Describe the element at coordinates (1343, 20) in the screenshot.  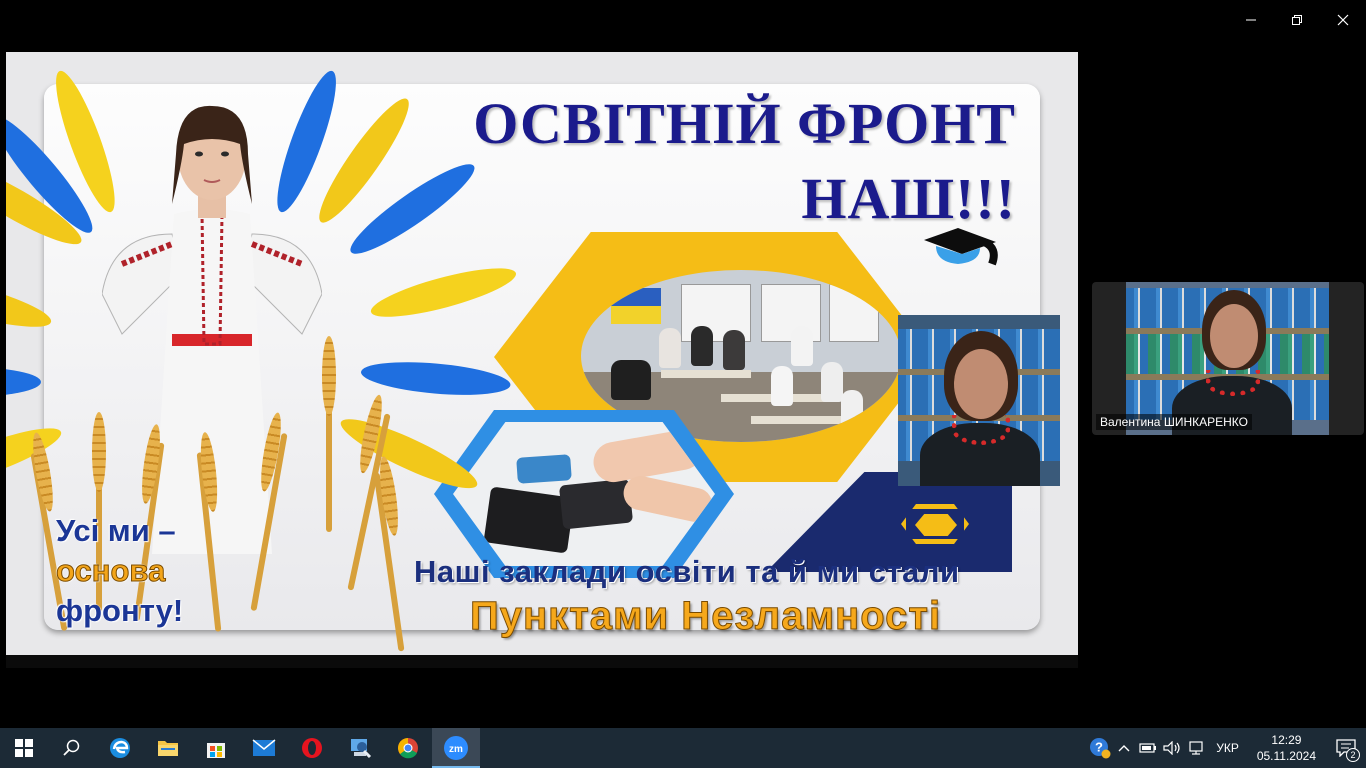
I see `close-icon` at that location.